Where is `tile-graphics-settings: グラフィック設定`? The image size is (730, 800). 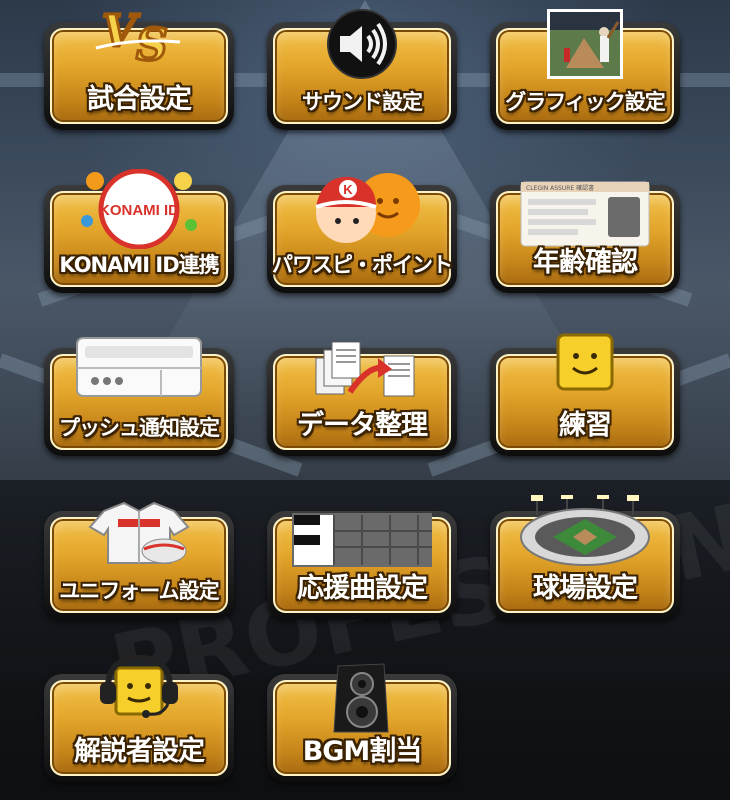 tile-graphics-settings: グラフィック設定 is located at coordinates (585, 69).